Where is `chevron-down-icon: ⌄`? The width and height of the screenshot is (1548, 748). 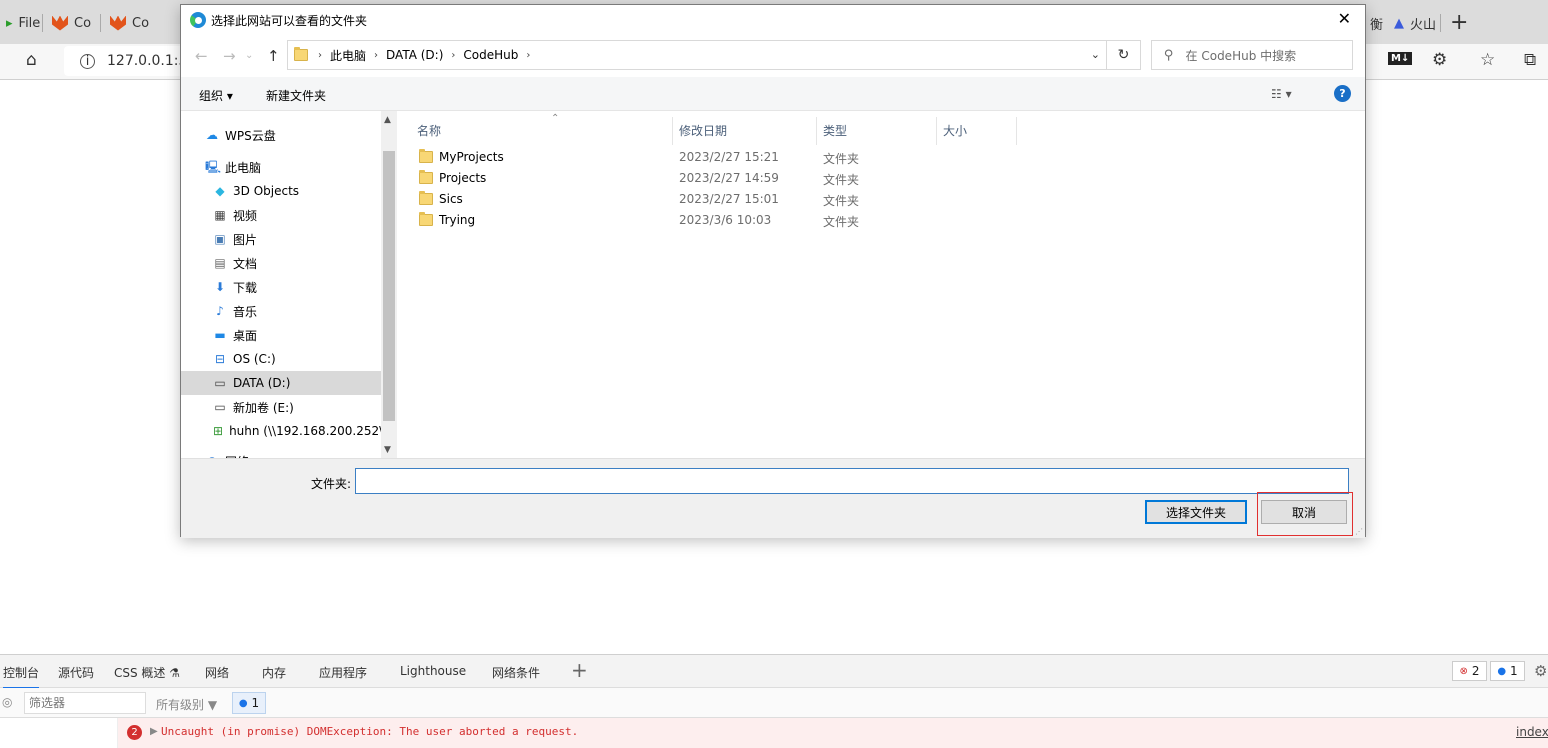
chevron-down-icon: ⌄ is located at coordinates (1095, 54).